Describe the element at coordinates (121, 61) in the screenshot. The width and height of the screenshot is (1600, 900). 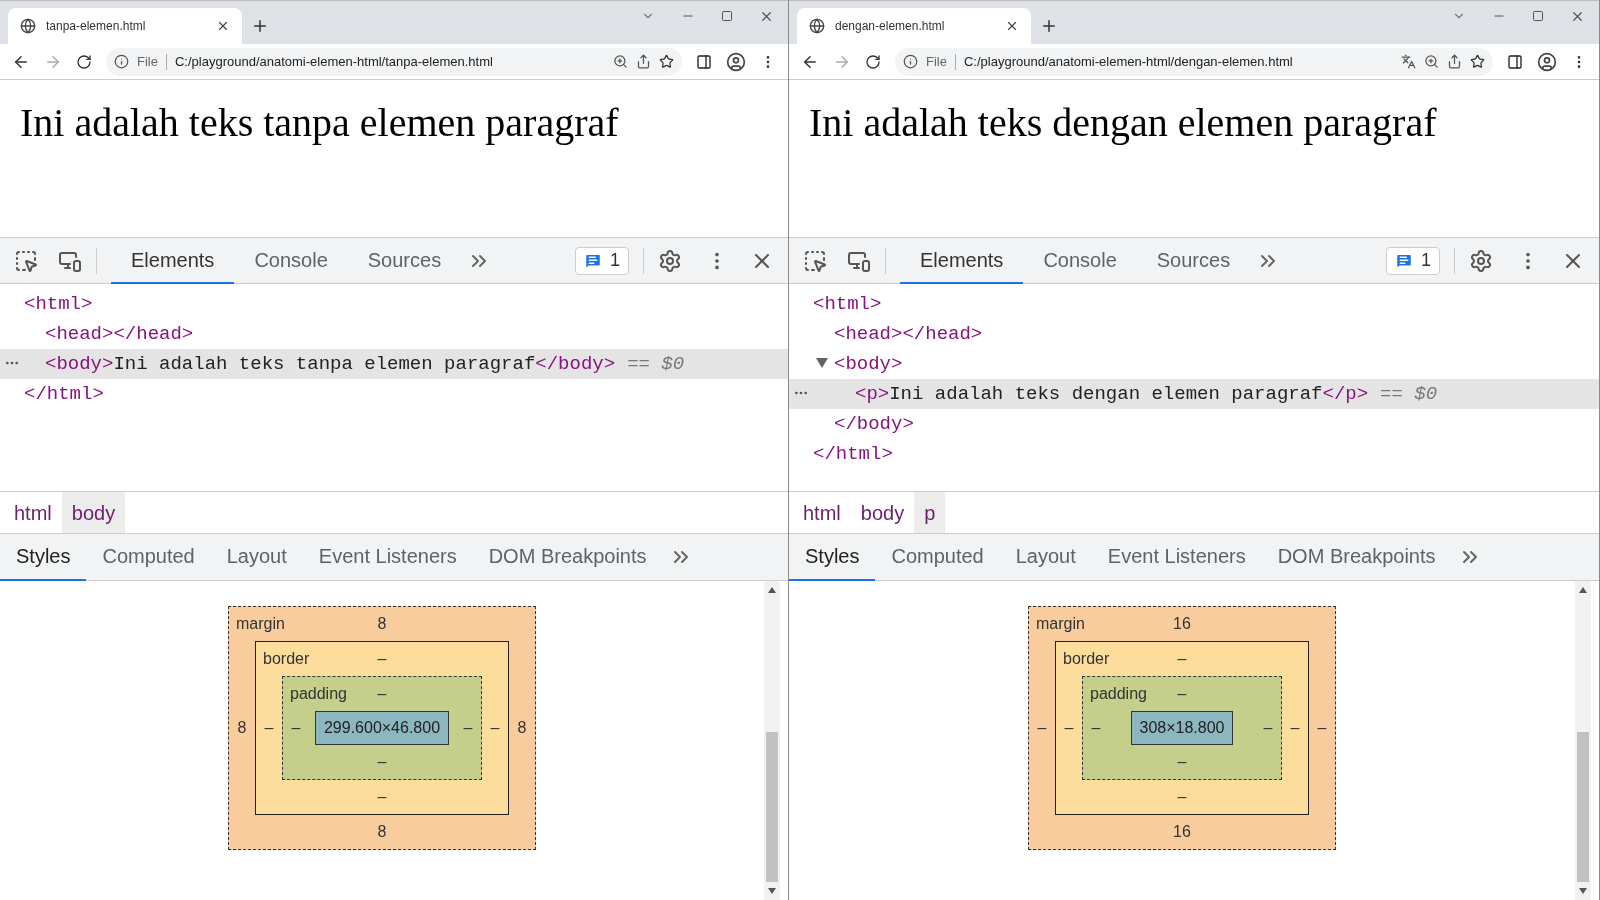
I see `info-icon` at that location.